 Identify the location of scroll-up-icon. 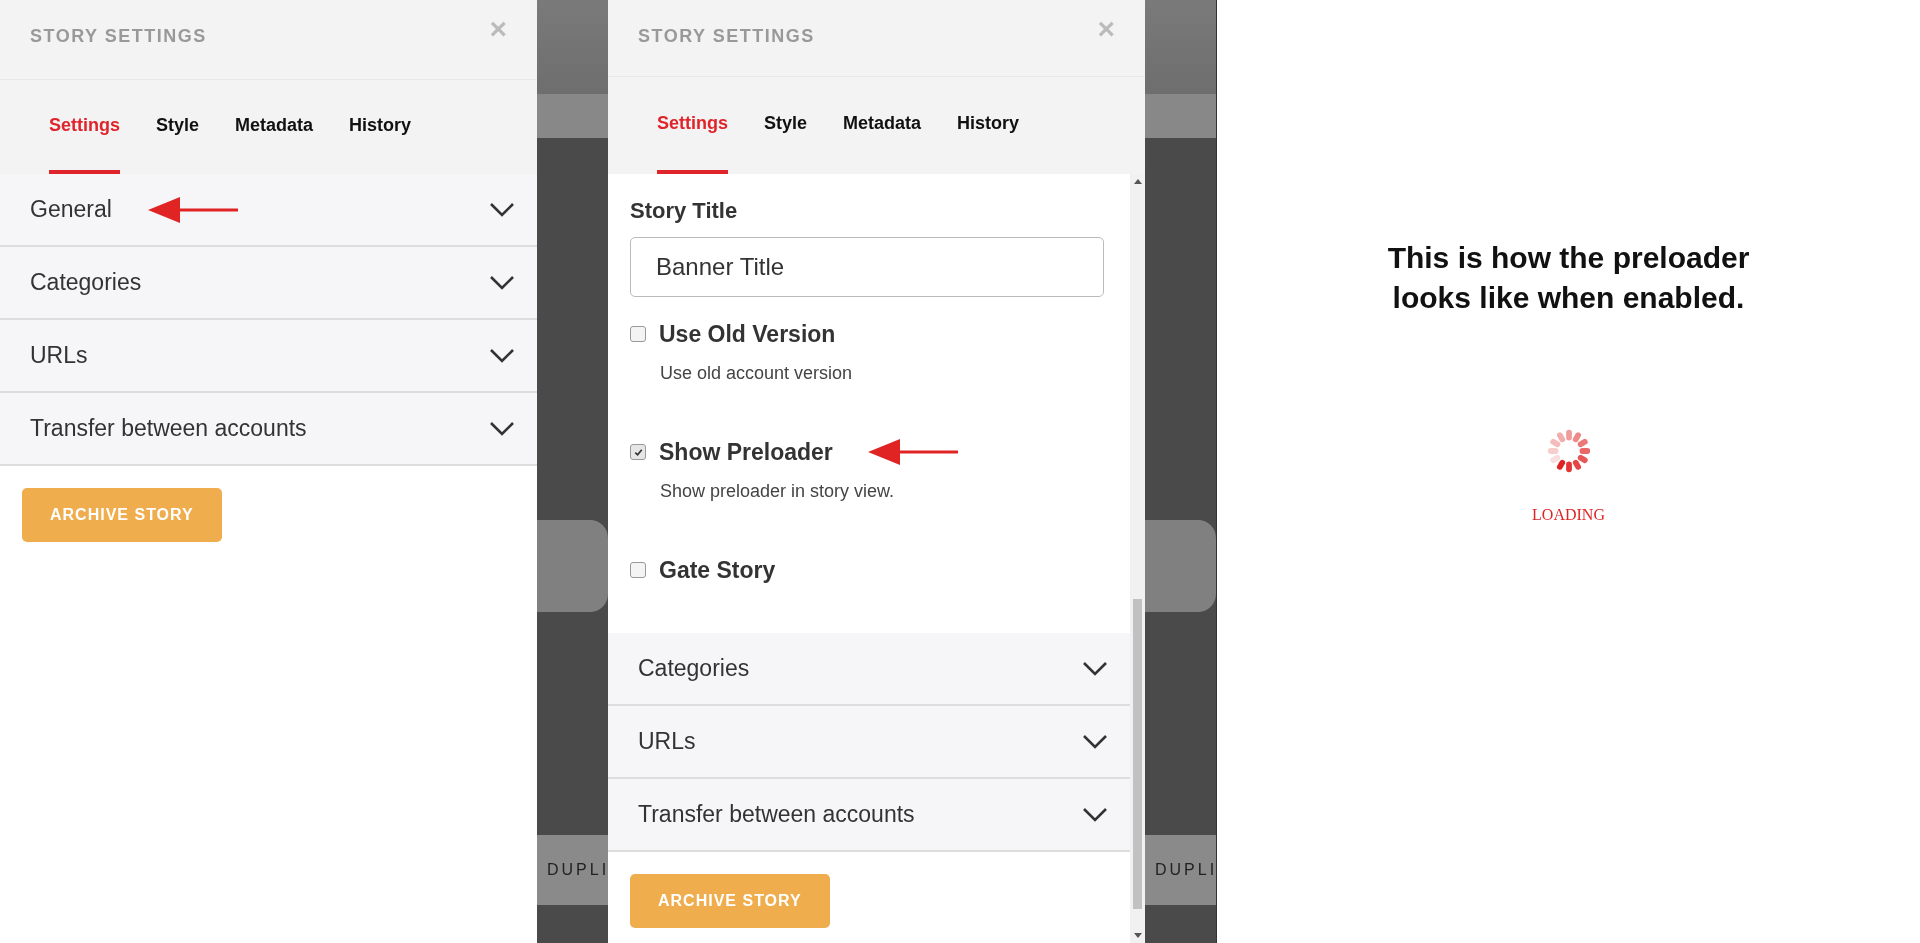
(1137, 181).